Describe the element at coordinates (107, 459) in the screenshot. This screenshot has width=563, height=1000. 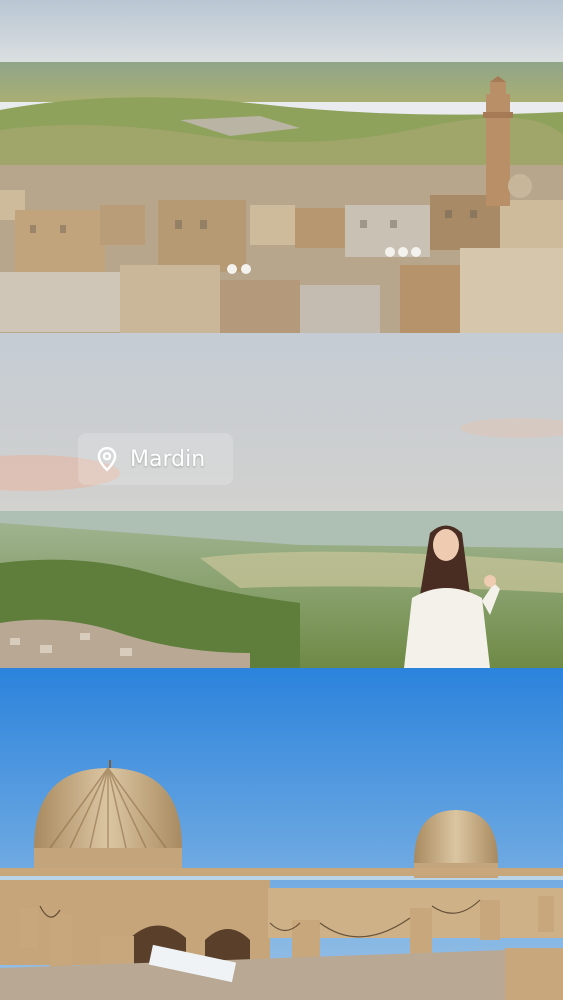
I see `location-pin-icon` at that location.